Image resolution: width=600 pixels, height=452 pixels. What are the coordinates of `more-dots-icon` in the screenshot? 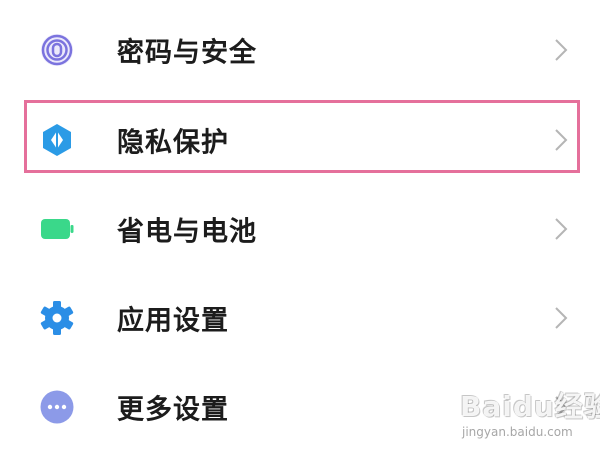 It's located at (57, 407).